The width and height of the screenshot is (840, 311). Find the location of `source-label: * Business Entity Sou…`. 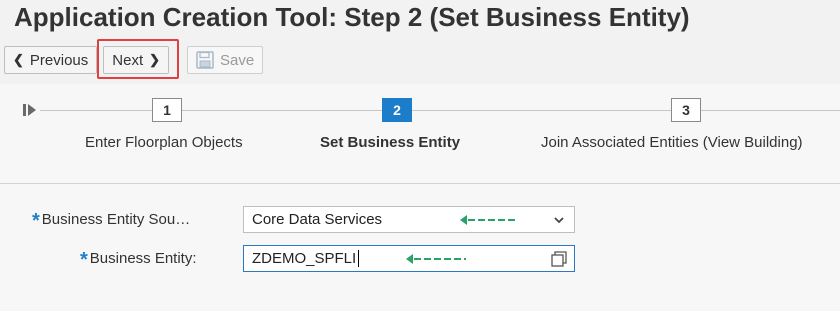

source-label: * Business Entity Sou… is located at coordinates (111, 220).